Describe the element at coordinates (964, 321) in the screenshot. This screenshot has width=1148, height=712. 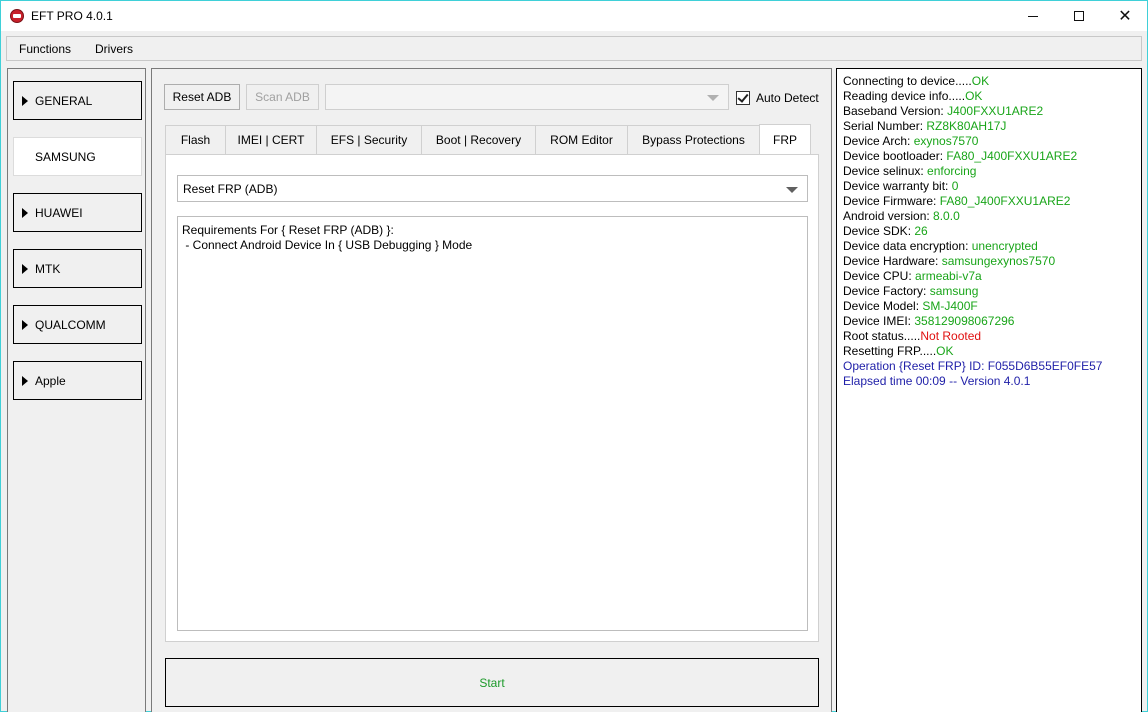
I see `log-value: 358129098067296` at that location.